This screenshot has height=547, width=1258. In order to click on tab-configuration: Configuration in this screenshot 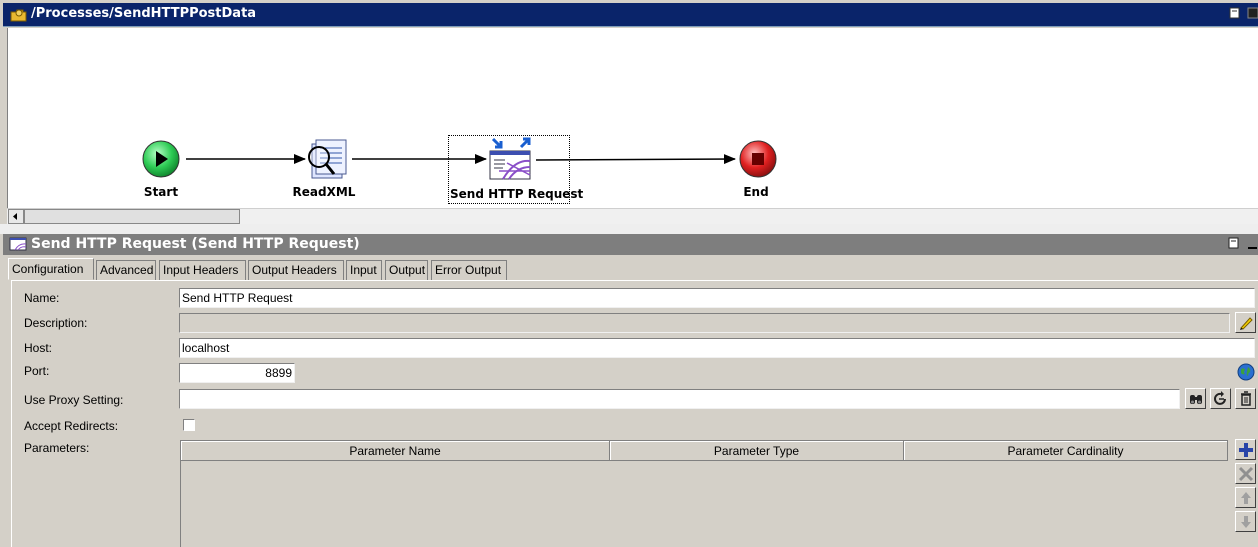, I will do `click(51, 269)`.